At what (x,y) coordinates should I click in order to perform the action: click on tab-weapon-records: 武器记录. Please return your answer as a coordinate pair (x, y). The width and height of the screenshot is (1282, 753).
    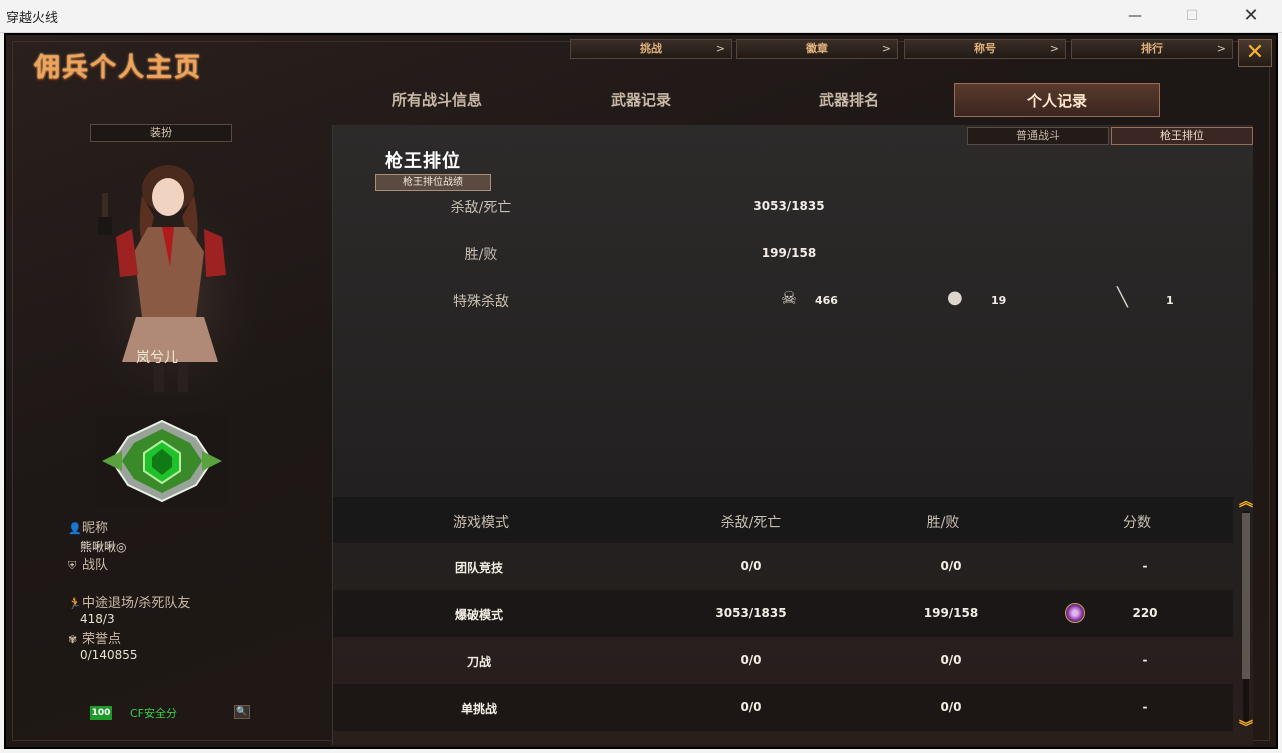
    Looking at the image, I should click on (641, 100).